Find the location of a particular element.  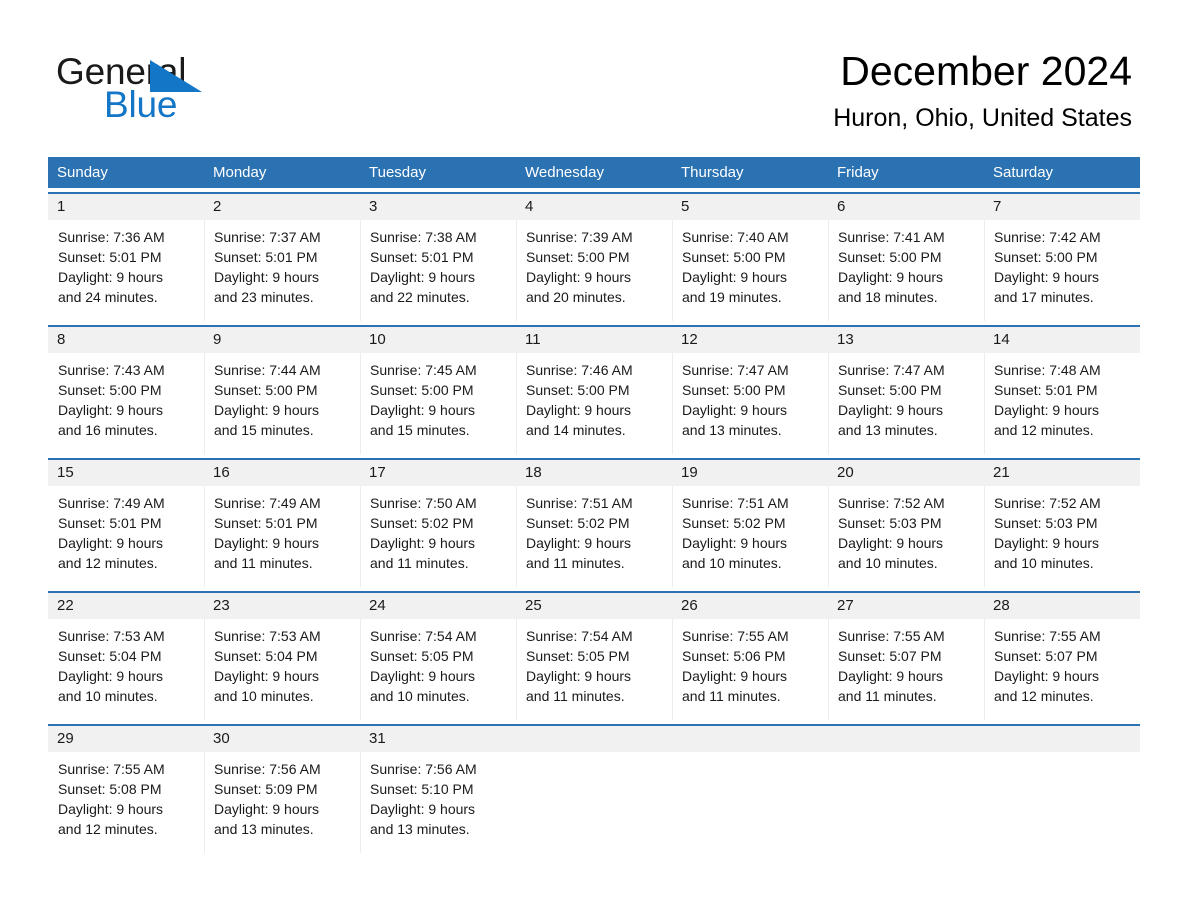

day-number: 1 is located at coordinates (126, 207).